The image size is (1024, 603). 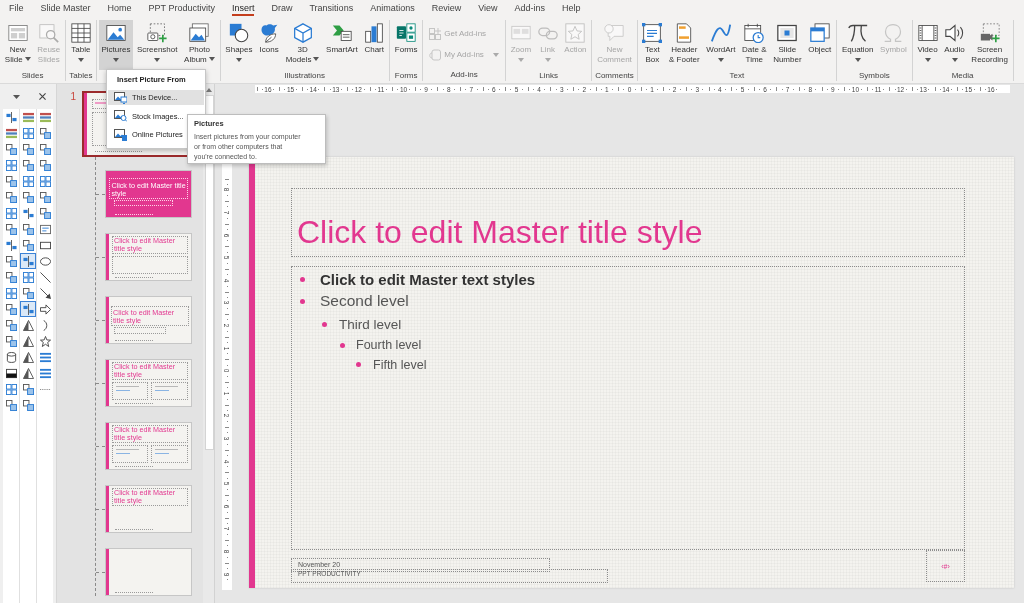 I want to click on bullet-text: Third level, so click(x=370, y=324).